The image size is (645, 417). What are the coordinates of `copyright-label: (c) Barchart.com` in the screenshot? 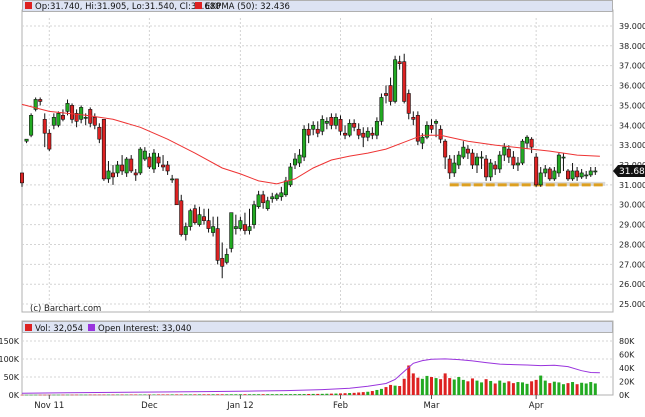 It's located at (65, 309).